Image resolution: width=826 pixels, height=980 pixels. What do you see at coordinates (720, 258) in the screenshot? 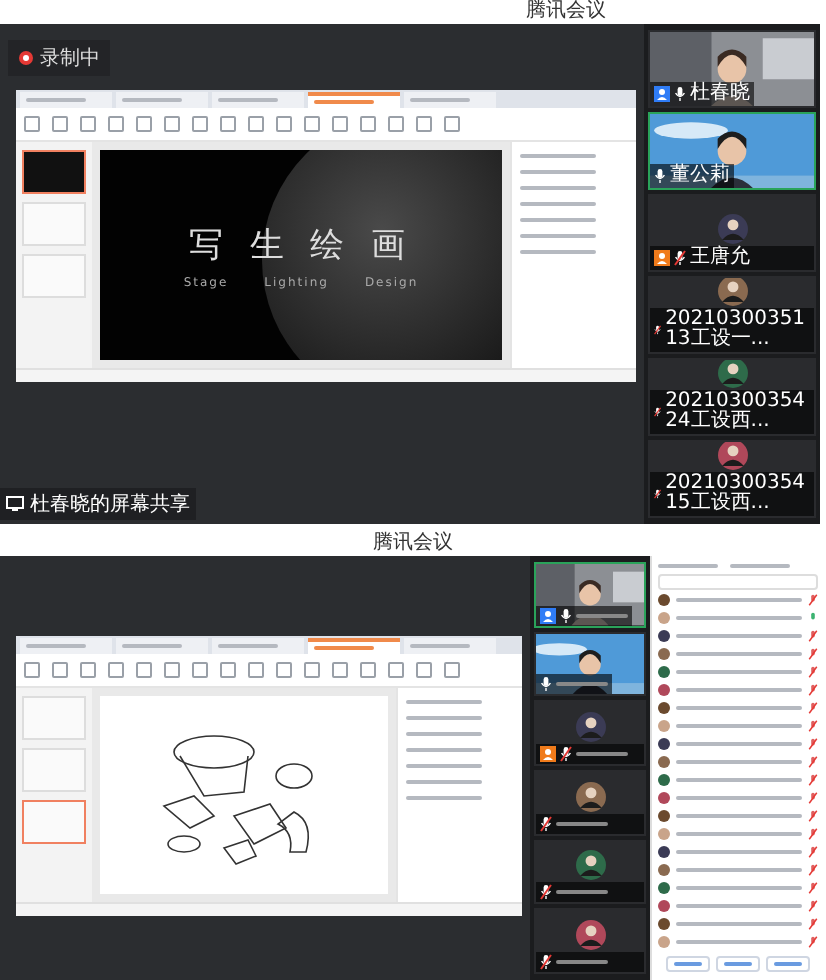
I see `participant-name: 王唐允` at bounding box center [720, 258].